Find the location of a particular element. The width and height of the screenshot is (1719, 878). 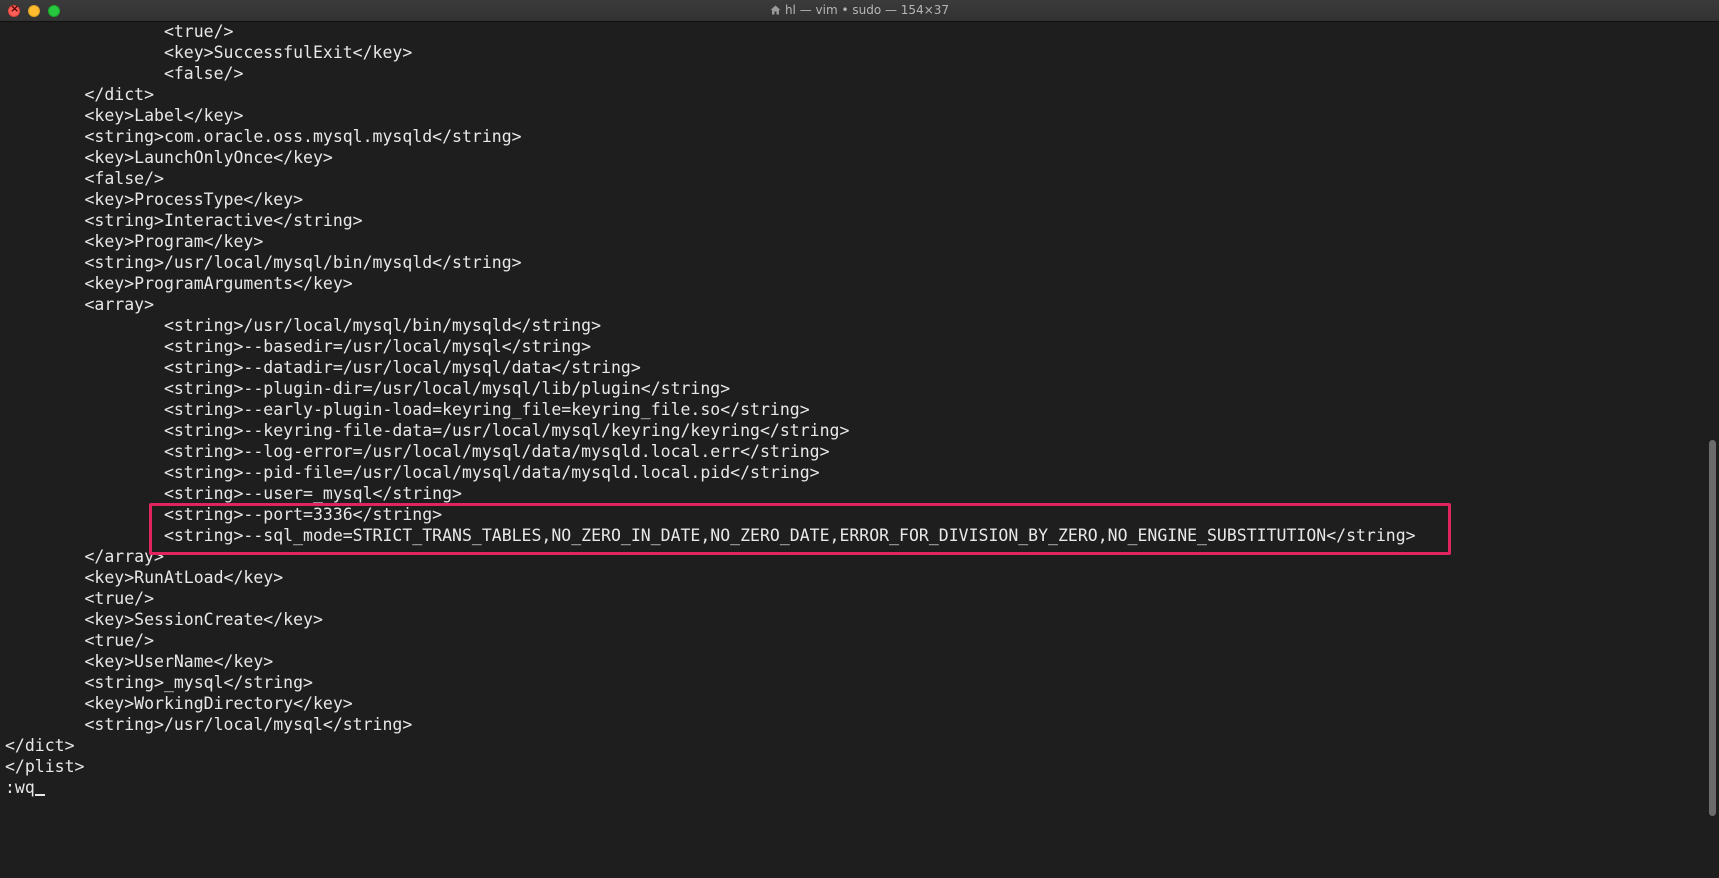

code-line: <key>SuccessfulExit</key> is located at coordinates (209, 52).